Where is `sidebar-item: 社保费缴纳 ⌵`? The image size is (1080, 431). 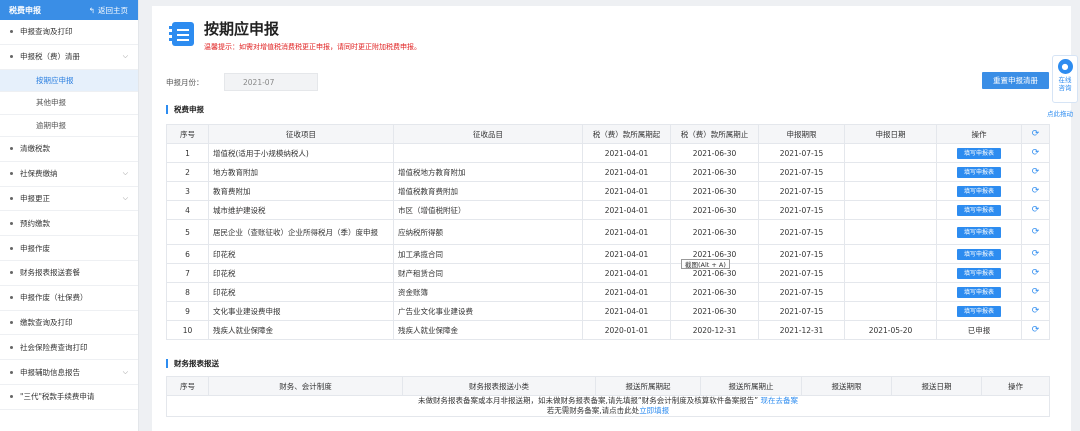 sidebar-item: 社保费缴纳 ⌵ is located at coordinates (69, 174).